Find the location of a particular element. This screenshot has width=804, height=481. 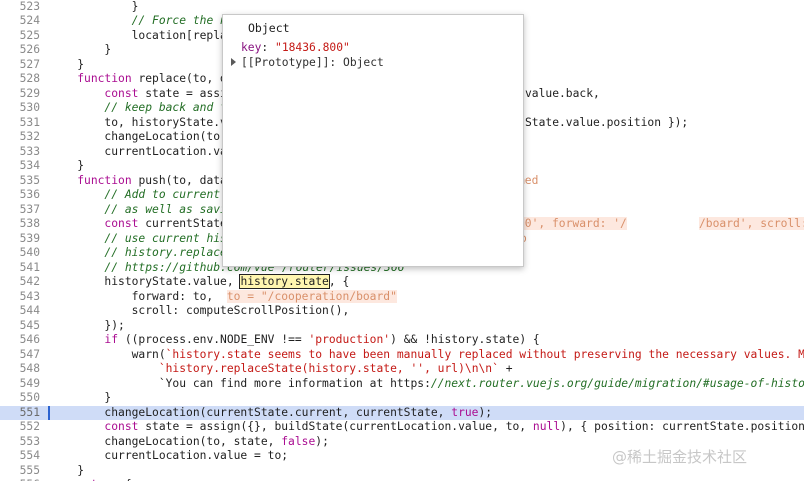

popup-key-value: "18436.800" is located at coordinates (312, 47).